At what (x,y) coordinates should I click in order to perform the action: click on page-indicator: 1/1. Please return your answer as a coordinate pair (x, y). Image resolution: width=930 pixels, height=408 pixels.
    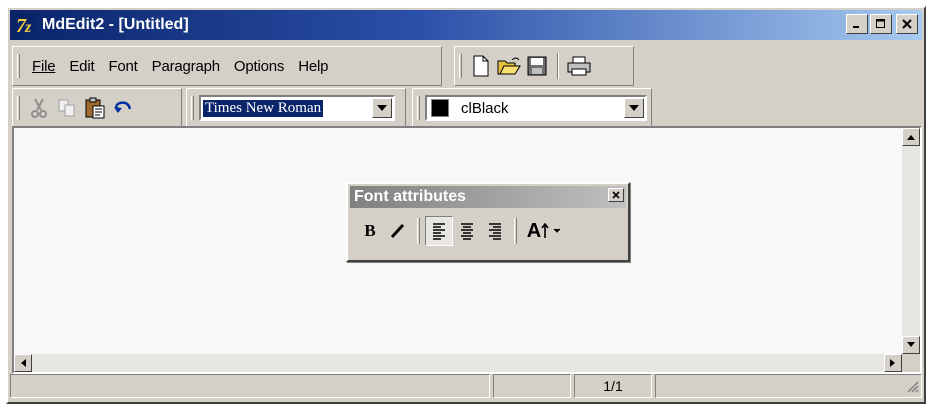
    Looking at the image, I should click on (613, 386).